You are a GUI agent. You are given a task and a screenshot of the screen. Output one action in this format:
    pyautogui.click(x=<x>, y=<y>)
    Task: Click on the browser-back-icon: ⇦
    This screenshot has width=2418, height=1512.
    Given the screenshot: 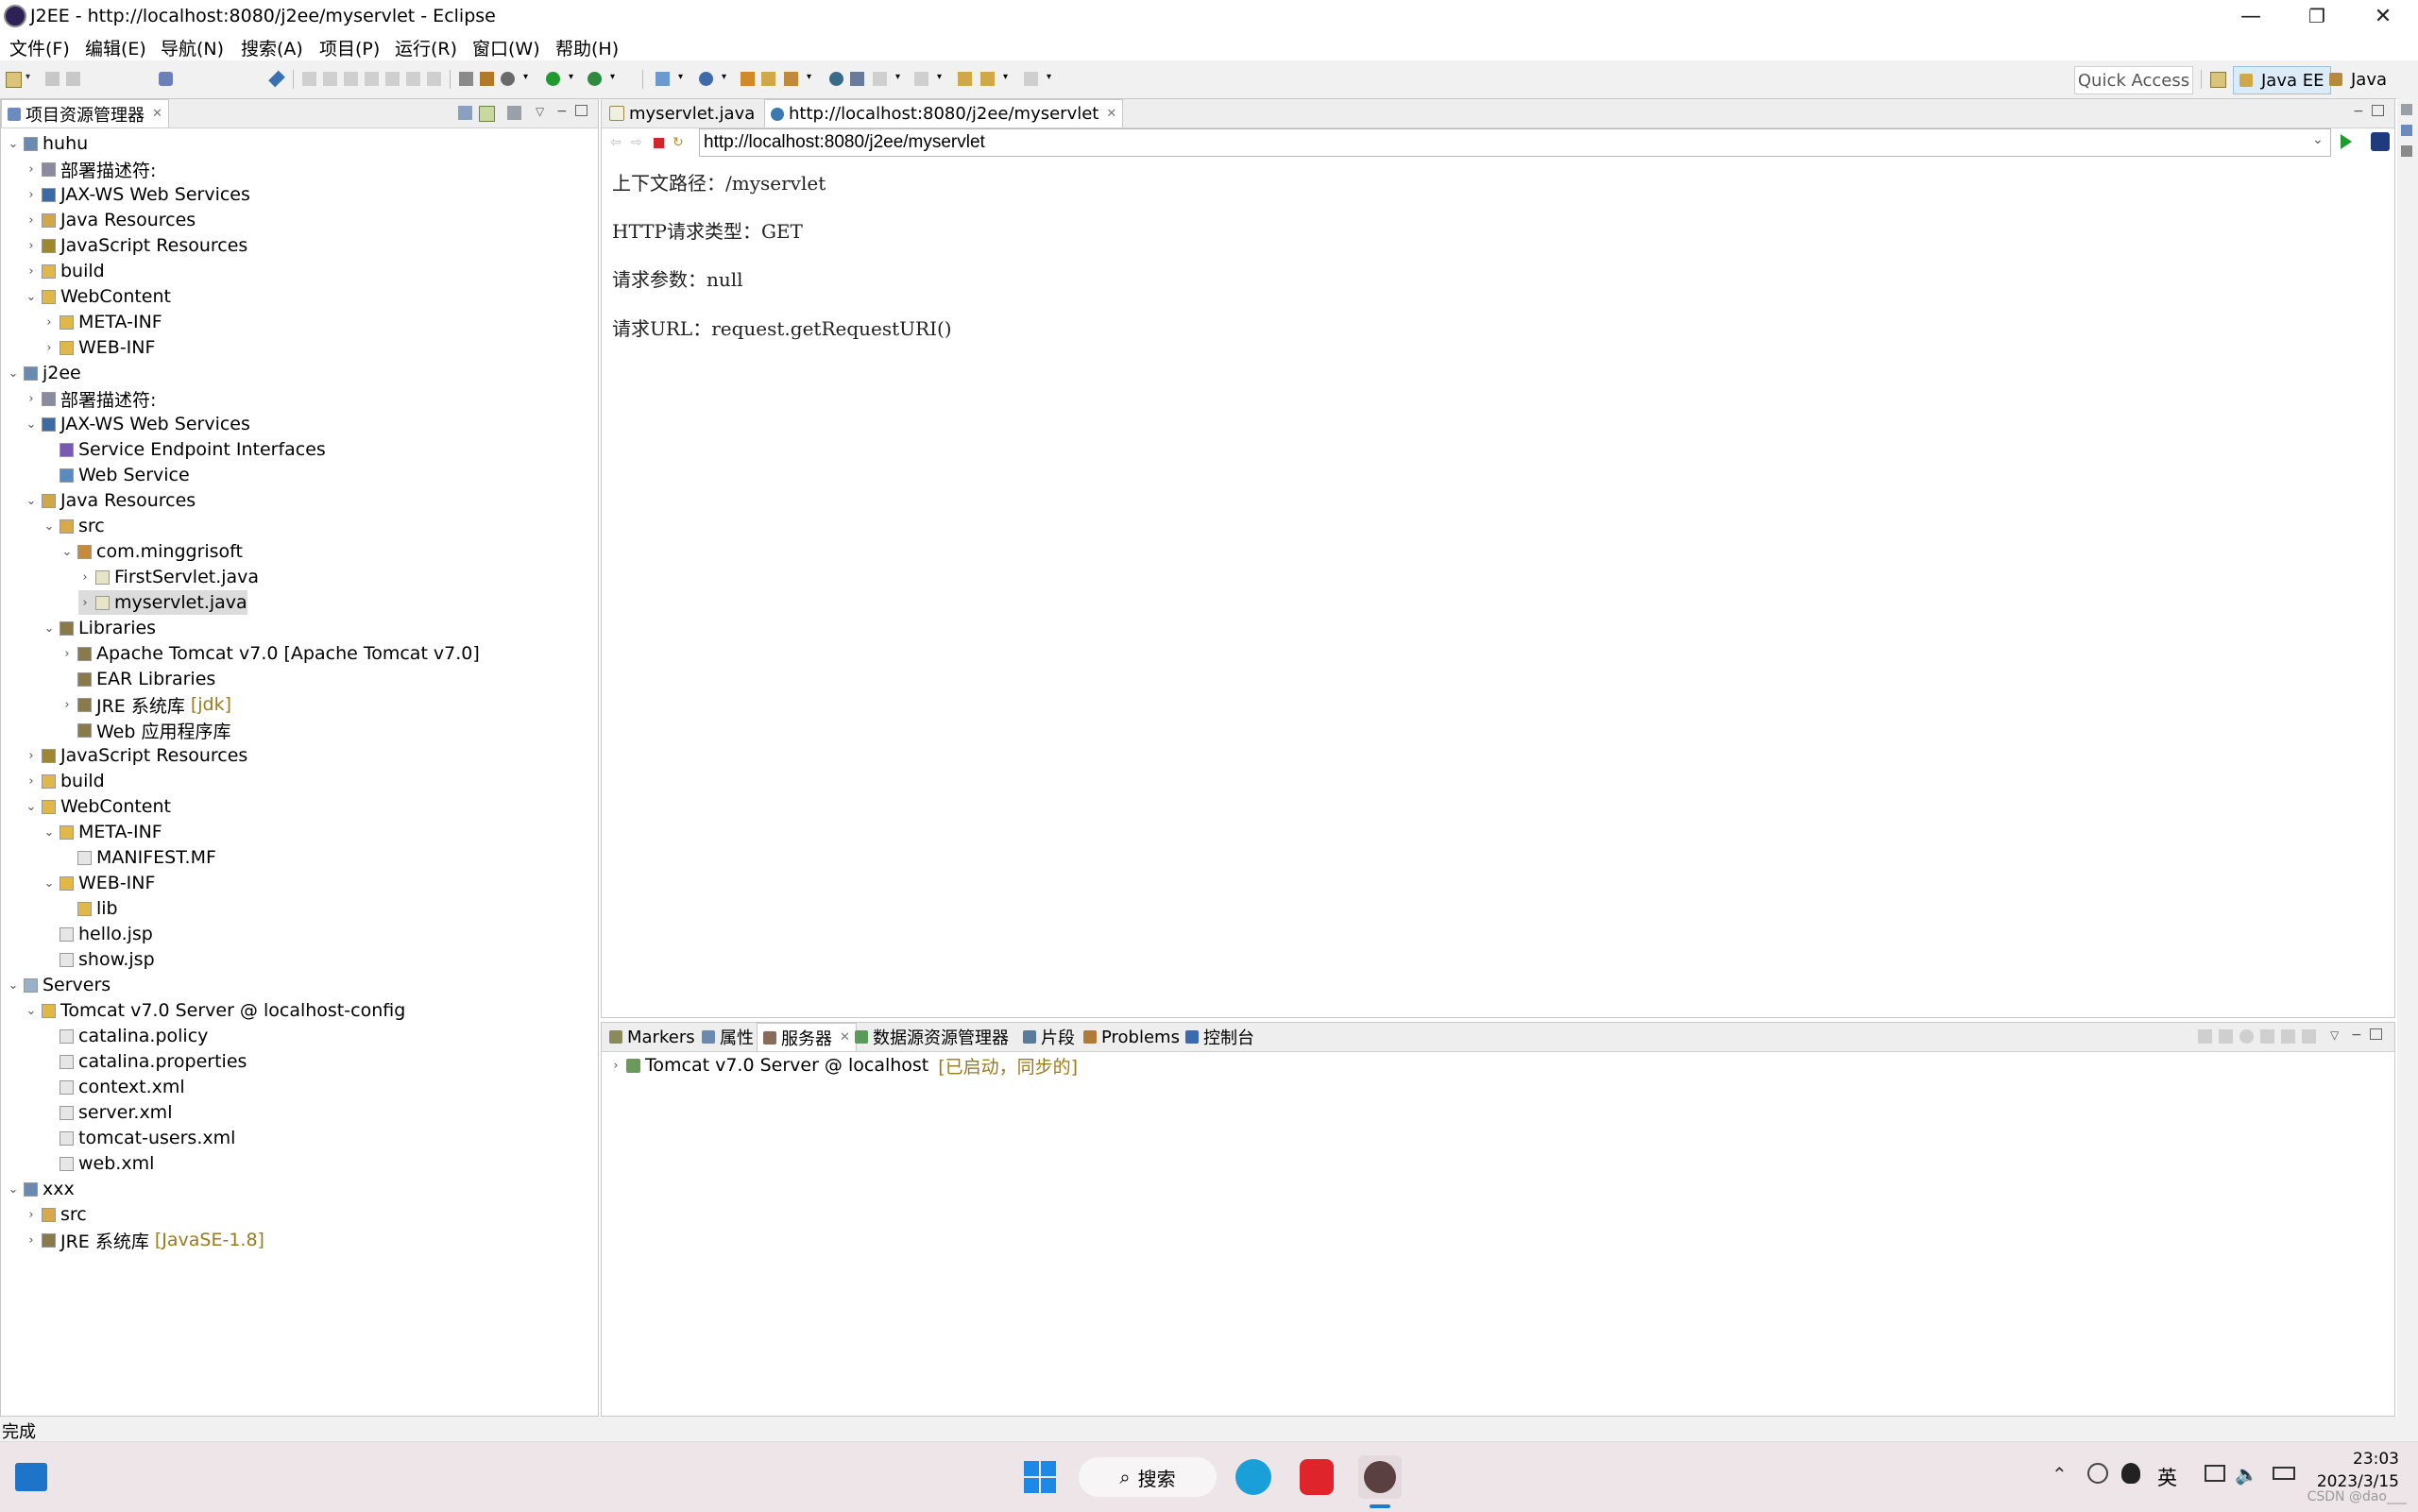 What is the action you would take?
    pyautogui.click(x=616, y=142)
    